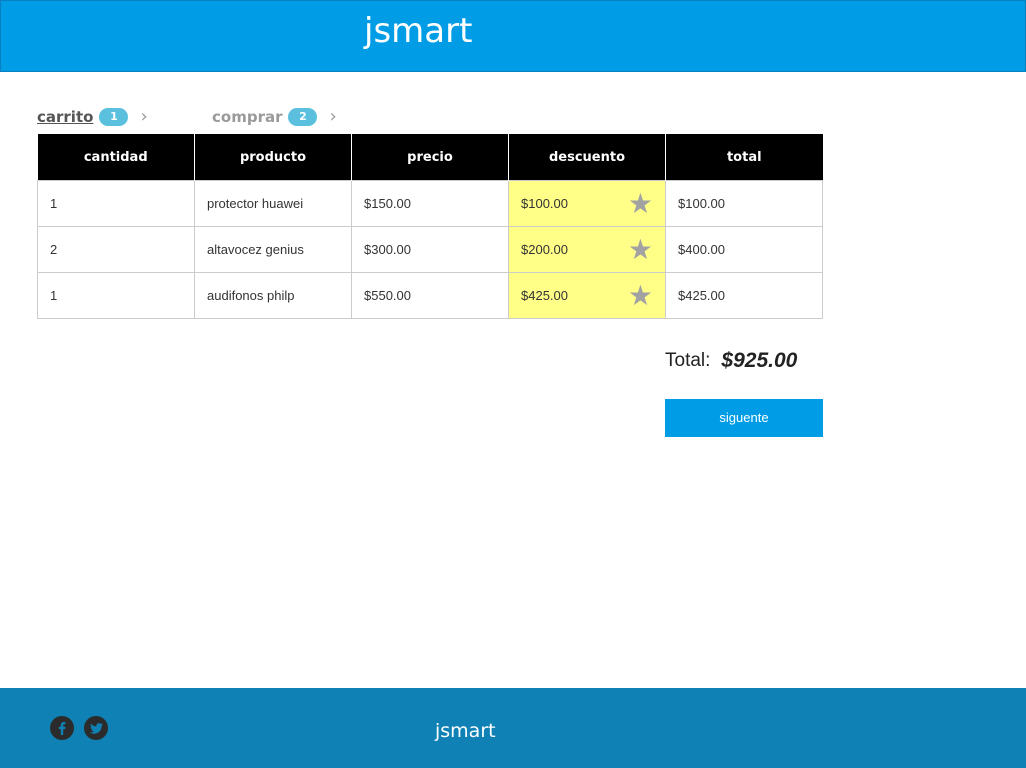 The width and height of the screenshot is (1026, 768). Describe the element at coordinates (418, 31) in the screenshot. I see `app-title: jsmart` at that location.